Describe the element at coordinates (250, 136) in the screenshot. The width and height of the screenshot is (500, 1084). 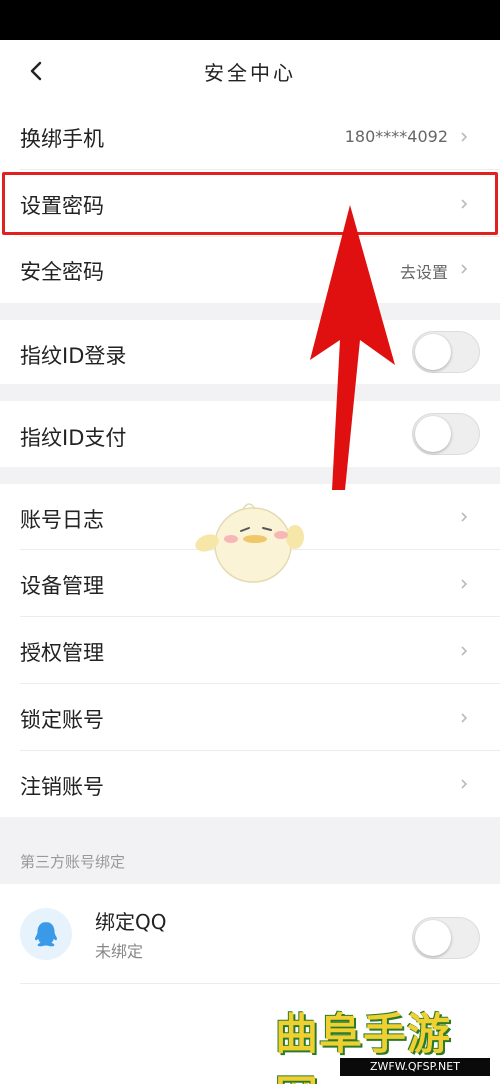
I see `row-change-phone: 换绑手机 180****4092` at that location.